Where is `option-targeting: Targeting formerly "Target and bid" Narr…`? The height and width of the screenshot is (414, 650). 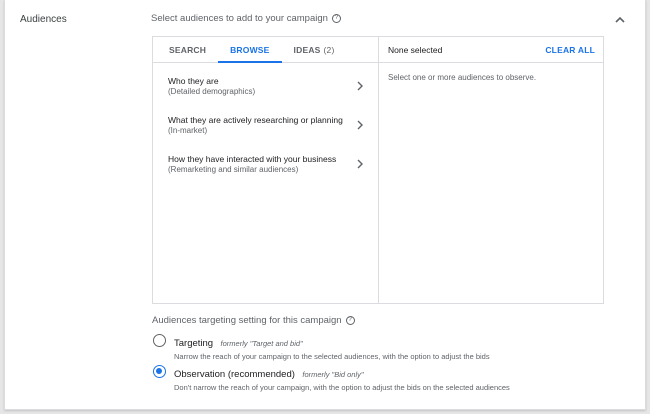 option-targeting: Targeting formerly "Target and bid" Narr… is located at coordinates (321, 347).